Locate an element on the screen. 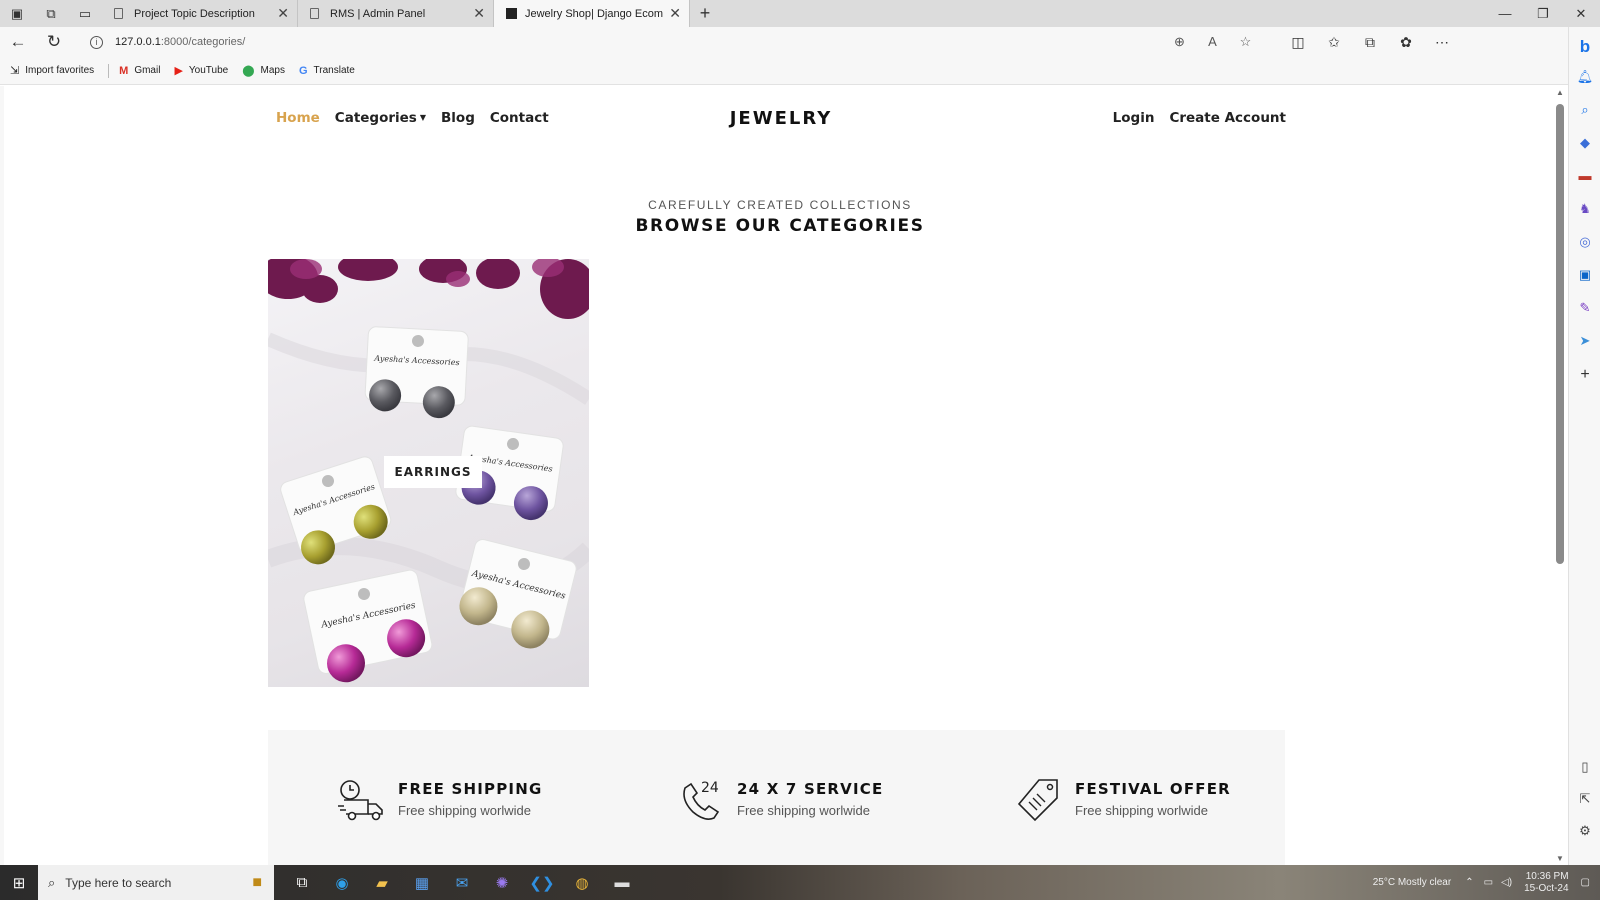  chrome-icon: ◍ is located at coordinates (582, 883).